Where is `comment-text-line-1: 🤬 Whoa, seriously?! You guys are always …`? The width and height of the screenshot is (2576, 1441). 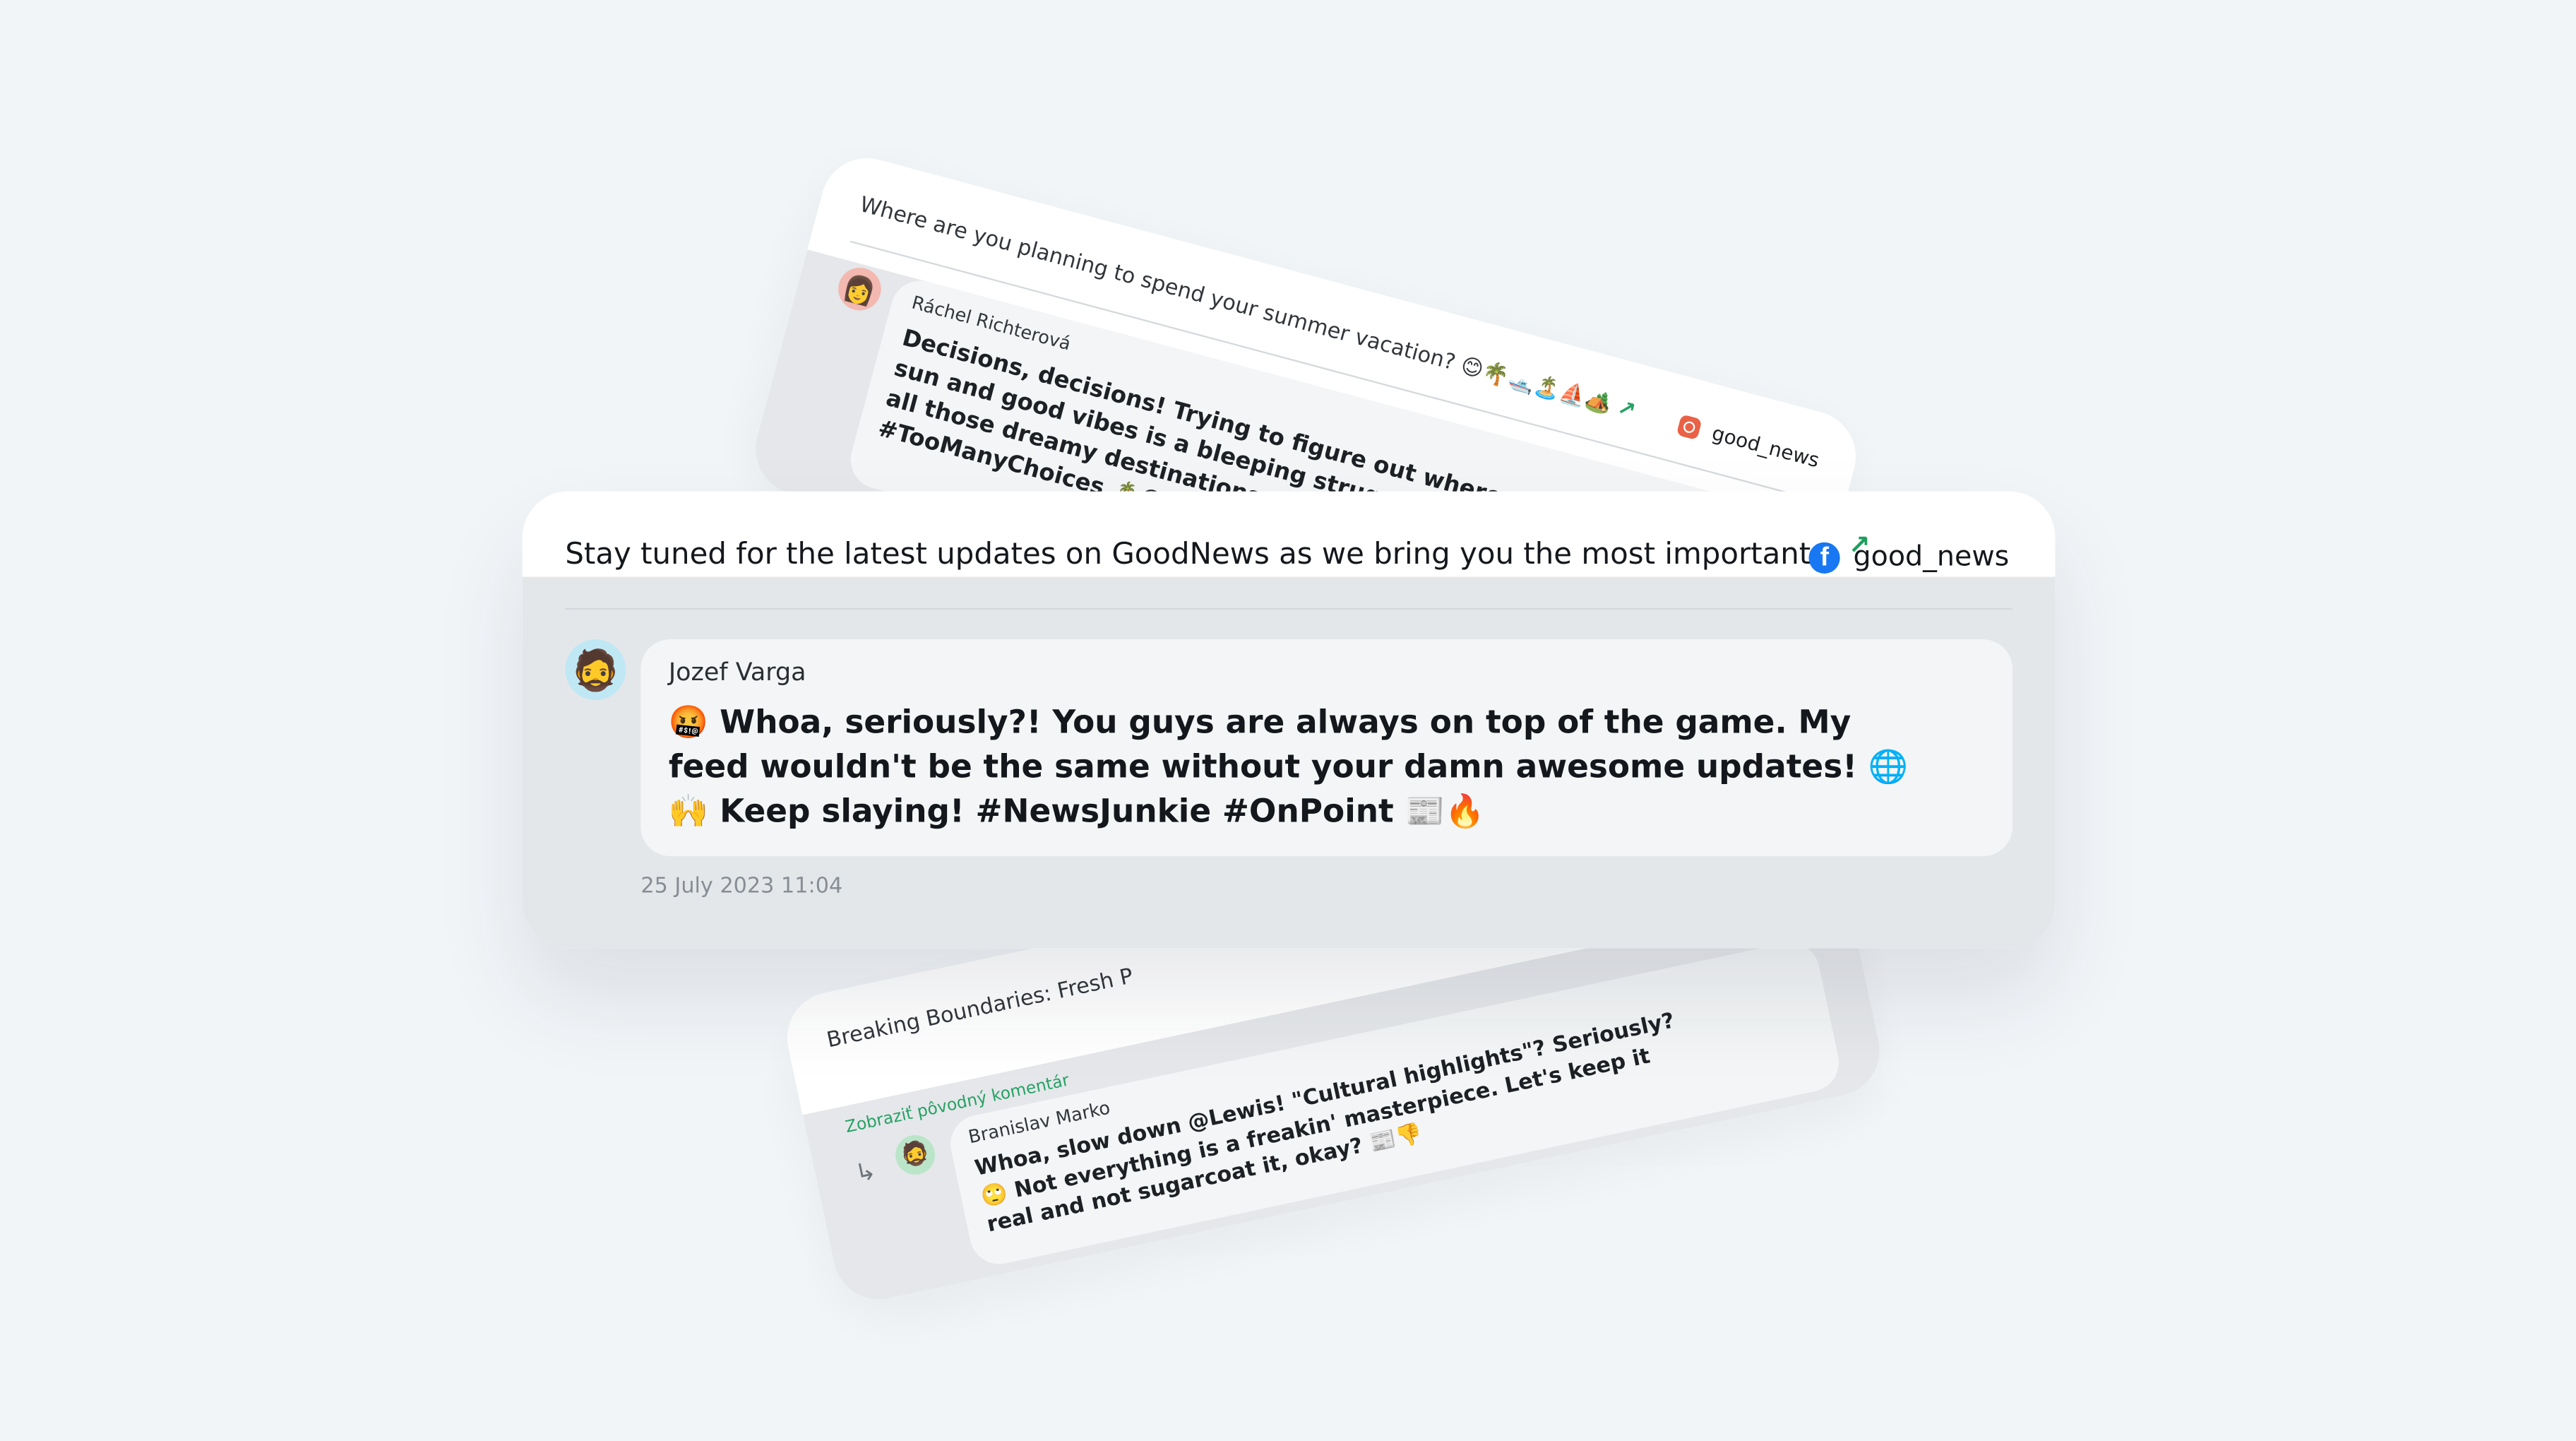 comment-text-line-1: 🤬 Whoa, seriously?! You guys are always … is located at coordinates (1260, 723).